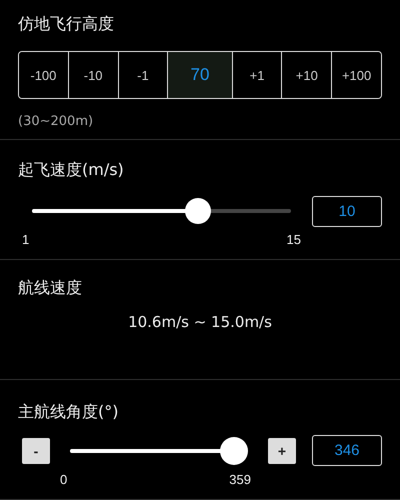 This screenshot has width=400, height=500. Describe the element at coordinates (347, 450) in the screenshot. I see `value-field: 346` at that location.